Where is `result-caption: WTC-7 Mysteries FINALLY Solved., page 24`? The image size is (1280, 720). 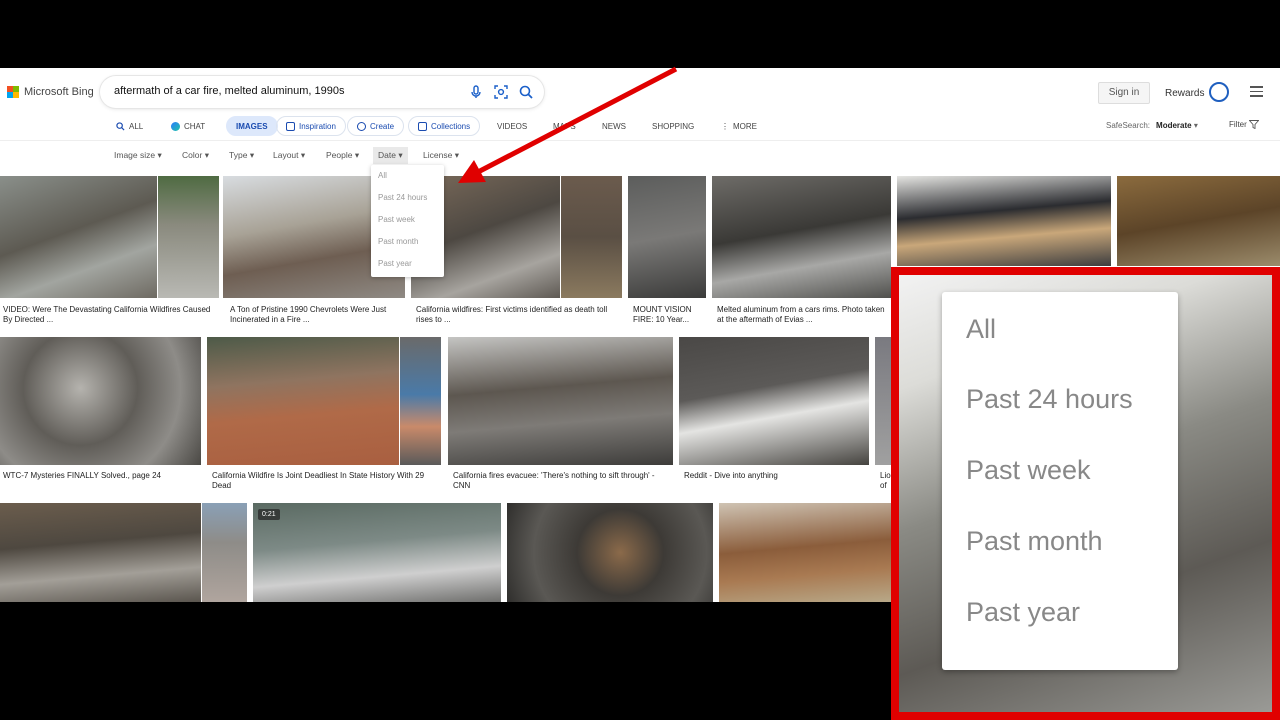
result-caption: WTC-7 Mysteries FINALLY Solved., page 24 is located at coordinates (100, 476).